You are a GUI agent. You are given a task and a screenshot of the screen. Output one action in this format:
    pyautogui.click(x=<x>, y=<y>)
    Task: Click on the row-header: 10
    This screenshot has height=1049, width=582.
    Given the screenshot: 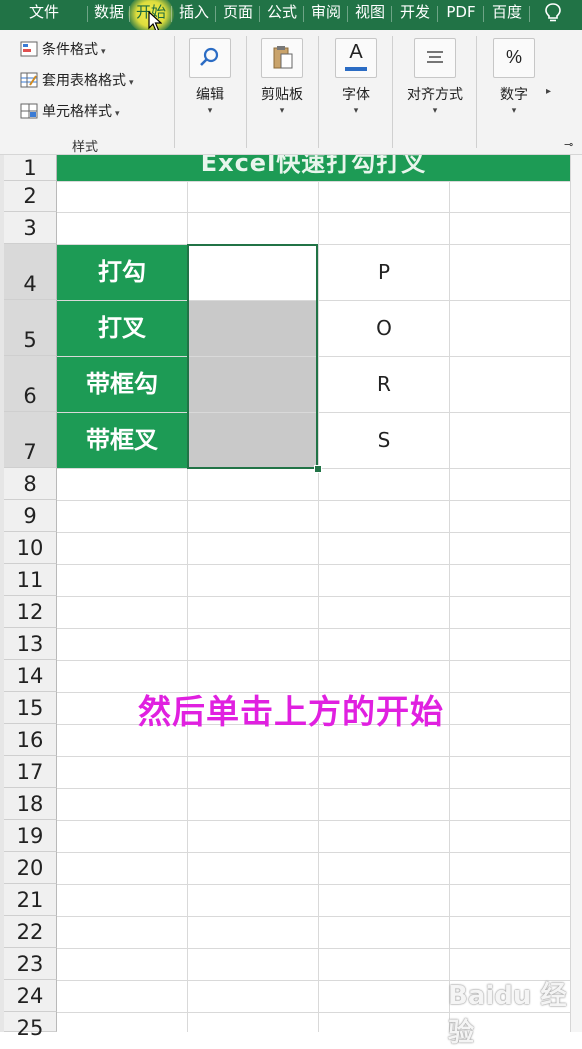 What is the action you would take?
    pyautogui.click(x=30, y=548)
    